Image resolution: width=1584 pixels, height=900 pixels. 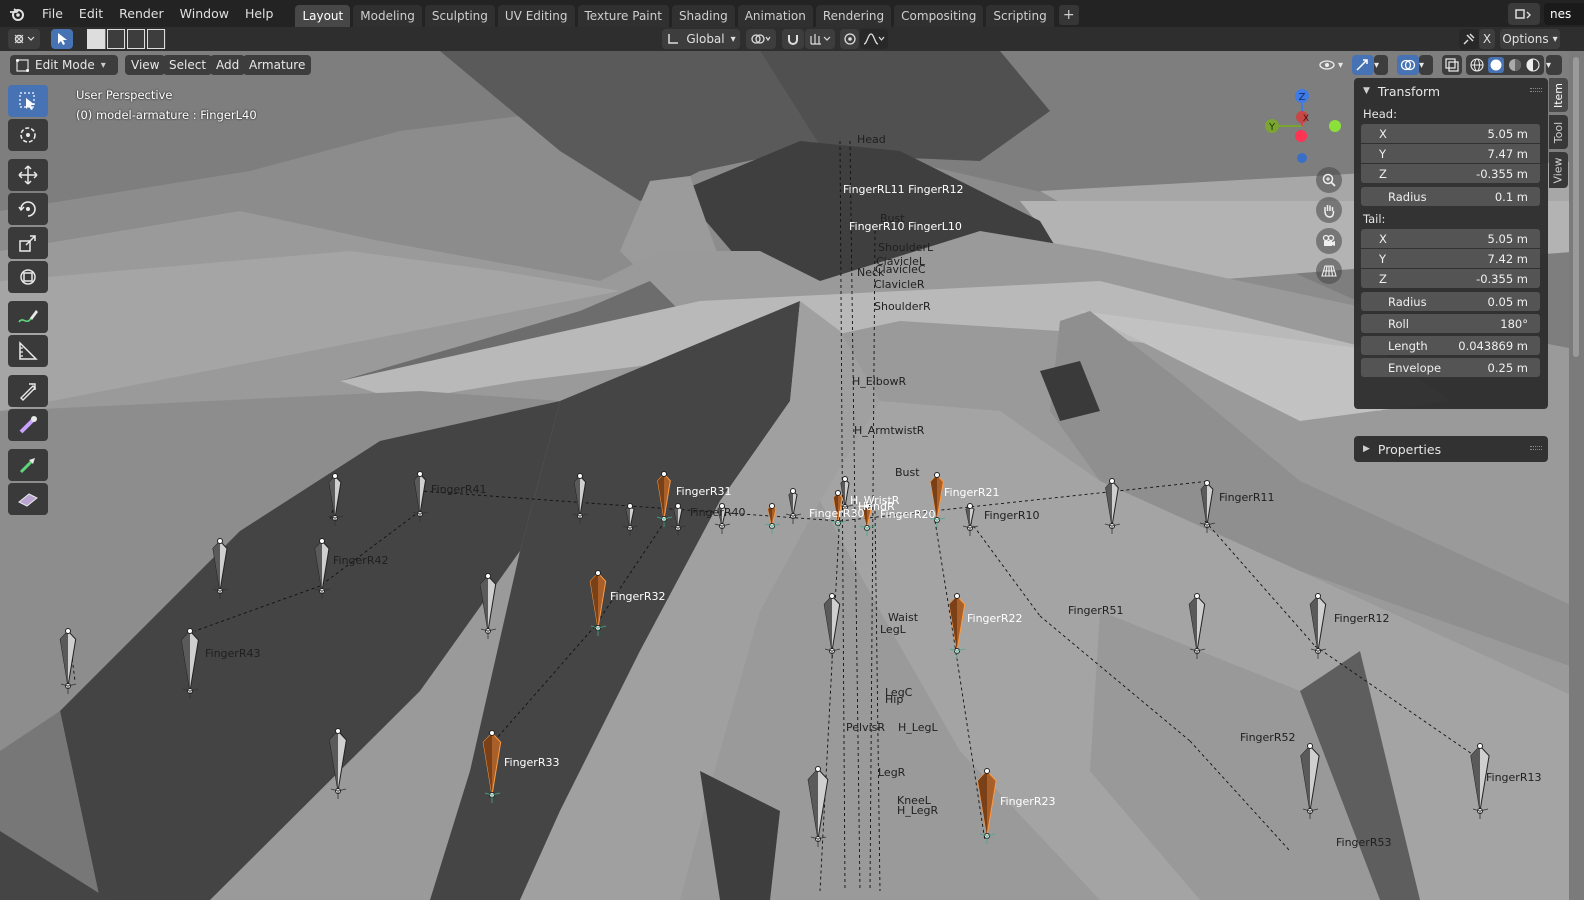 What do you see at coordinates (775, 16) in the screenshot?
I see `tab-animation: Animation` at bounding box center [775, 16].